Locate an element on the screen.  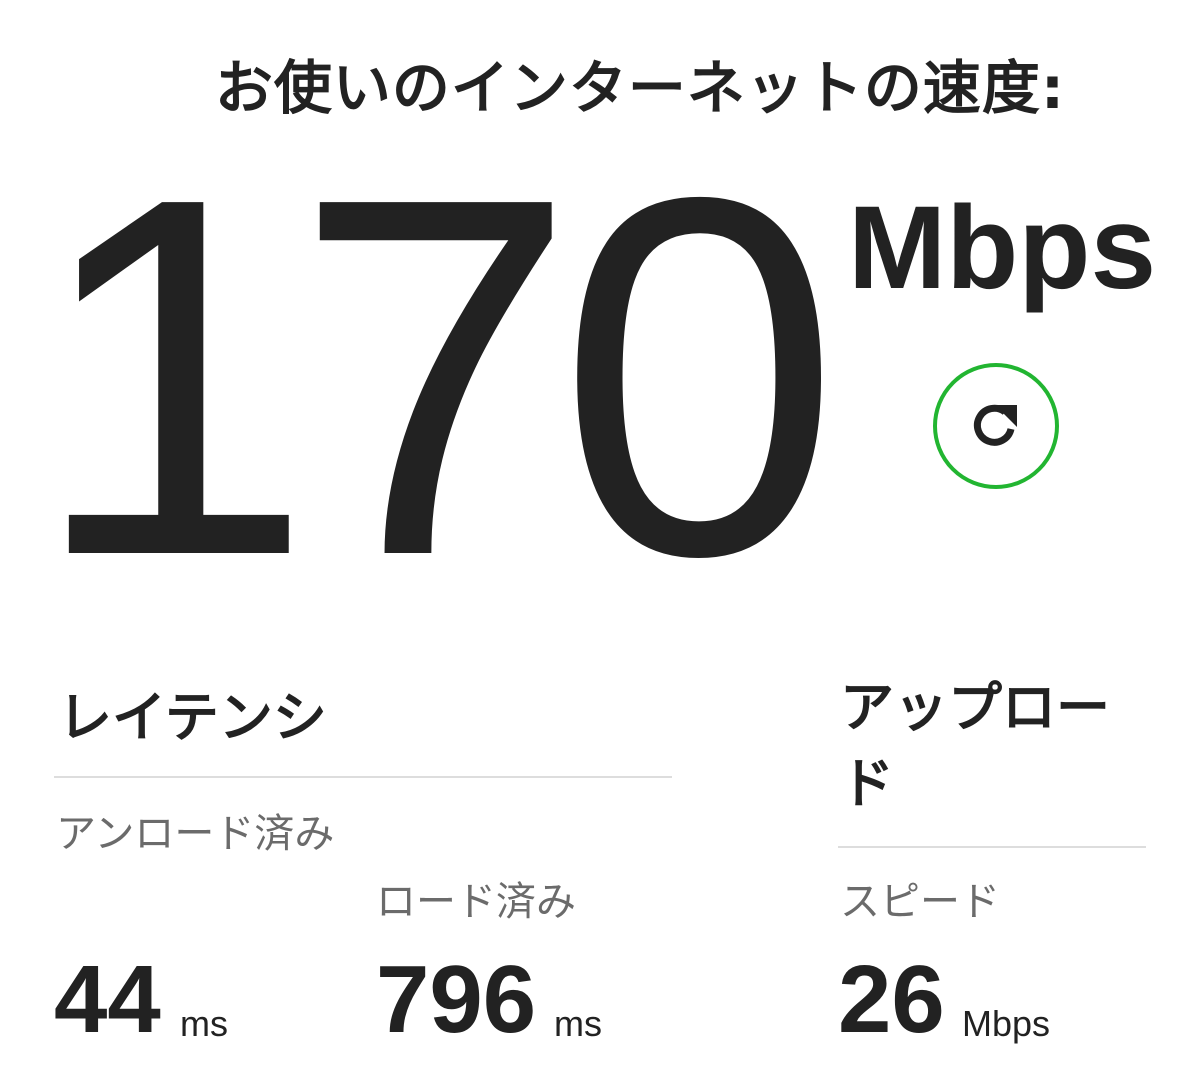
unloaded-latency-unit: ms is located at coordinates (204, 1023).